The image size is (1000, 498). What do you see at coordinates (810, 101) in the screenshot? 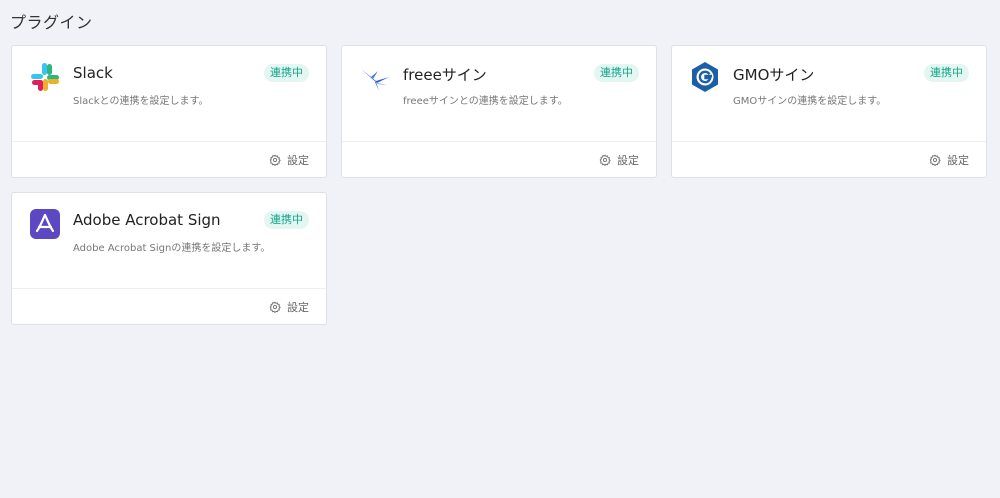
I see `plugin-description: GMOサインの連携を設定します。` at bounding box center [810, 101].